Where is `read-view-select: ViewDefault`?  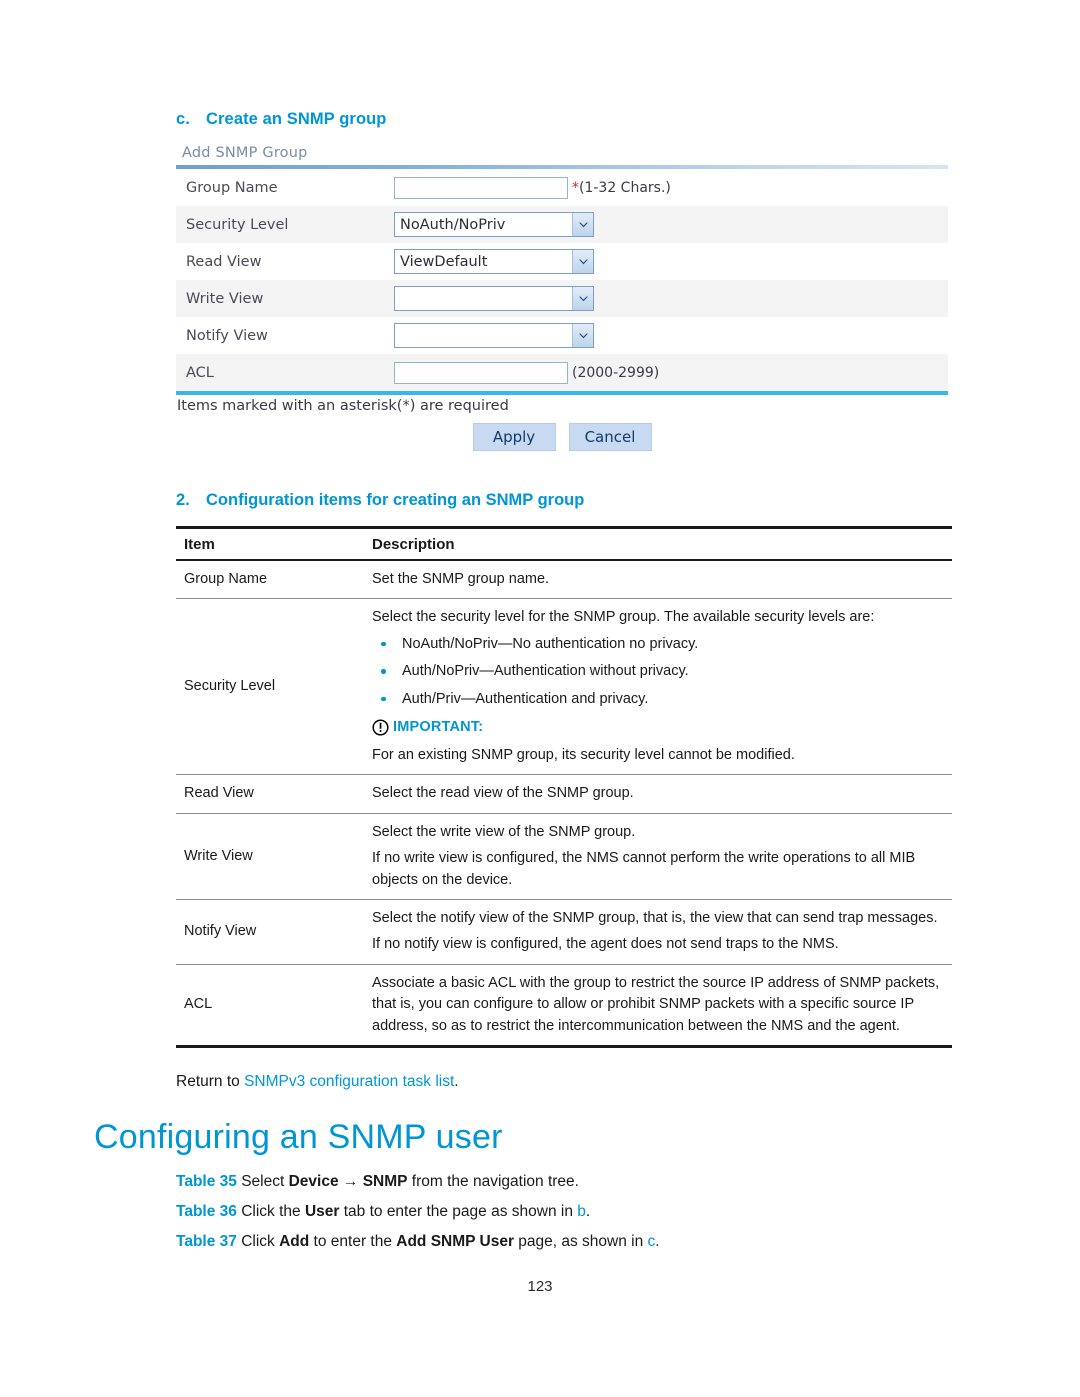
read-view-select: ViewDefault is located at coordinates (494, 261).